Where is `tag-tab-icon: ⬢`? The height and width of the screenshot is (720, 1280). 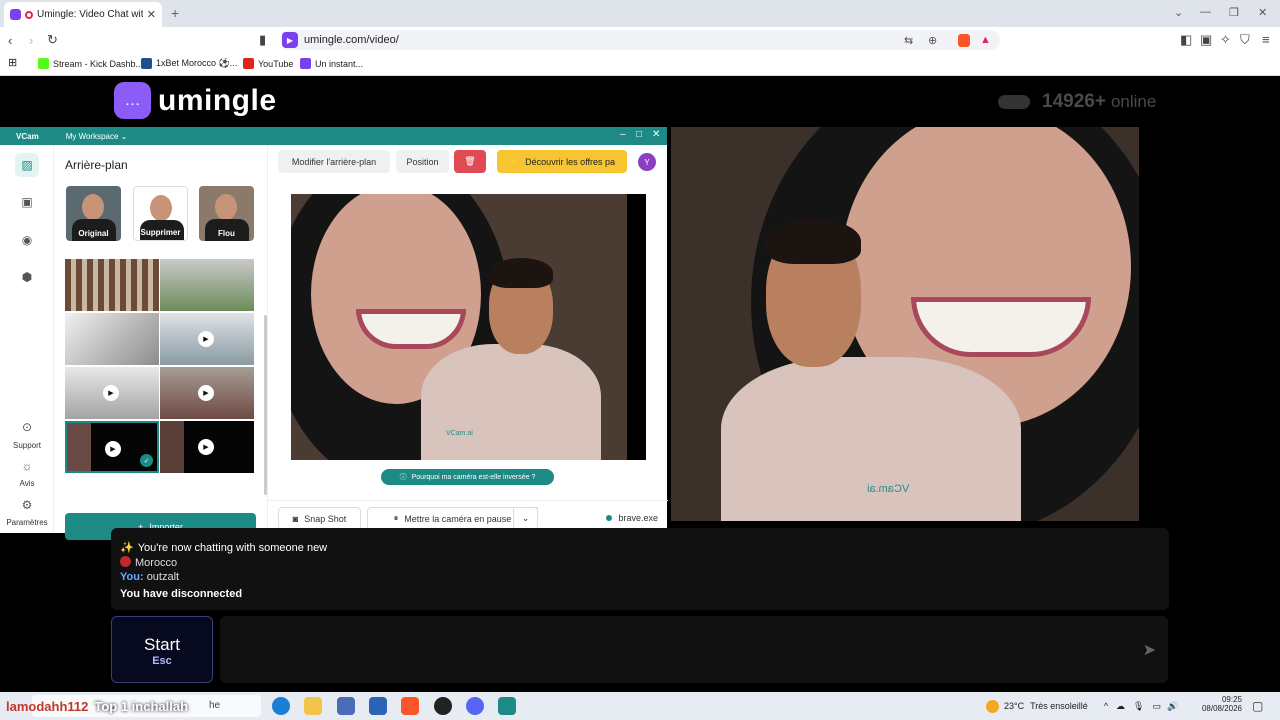 tag-tab-icon: ⬢ is located at coordinates (27, 277).